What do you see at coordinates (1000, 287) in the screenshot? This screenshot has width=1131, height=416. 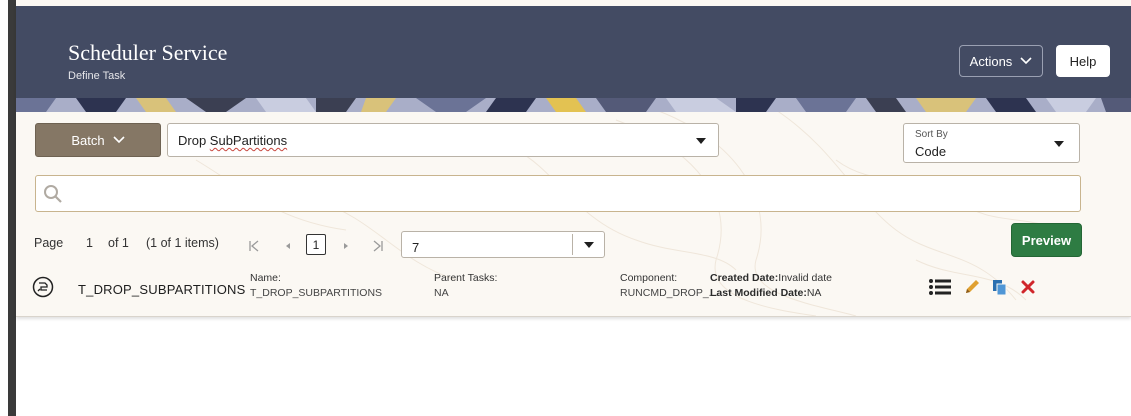 I see `copy-icon` at bounding box center [1000, 287].